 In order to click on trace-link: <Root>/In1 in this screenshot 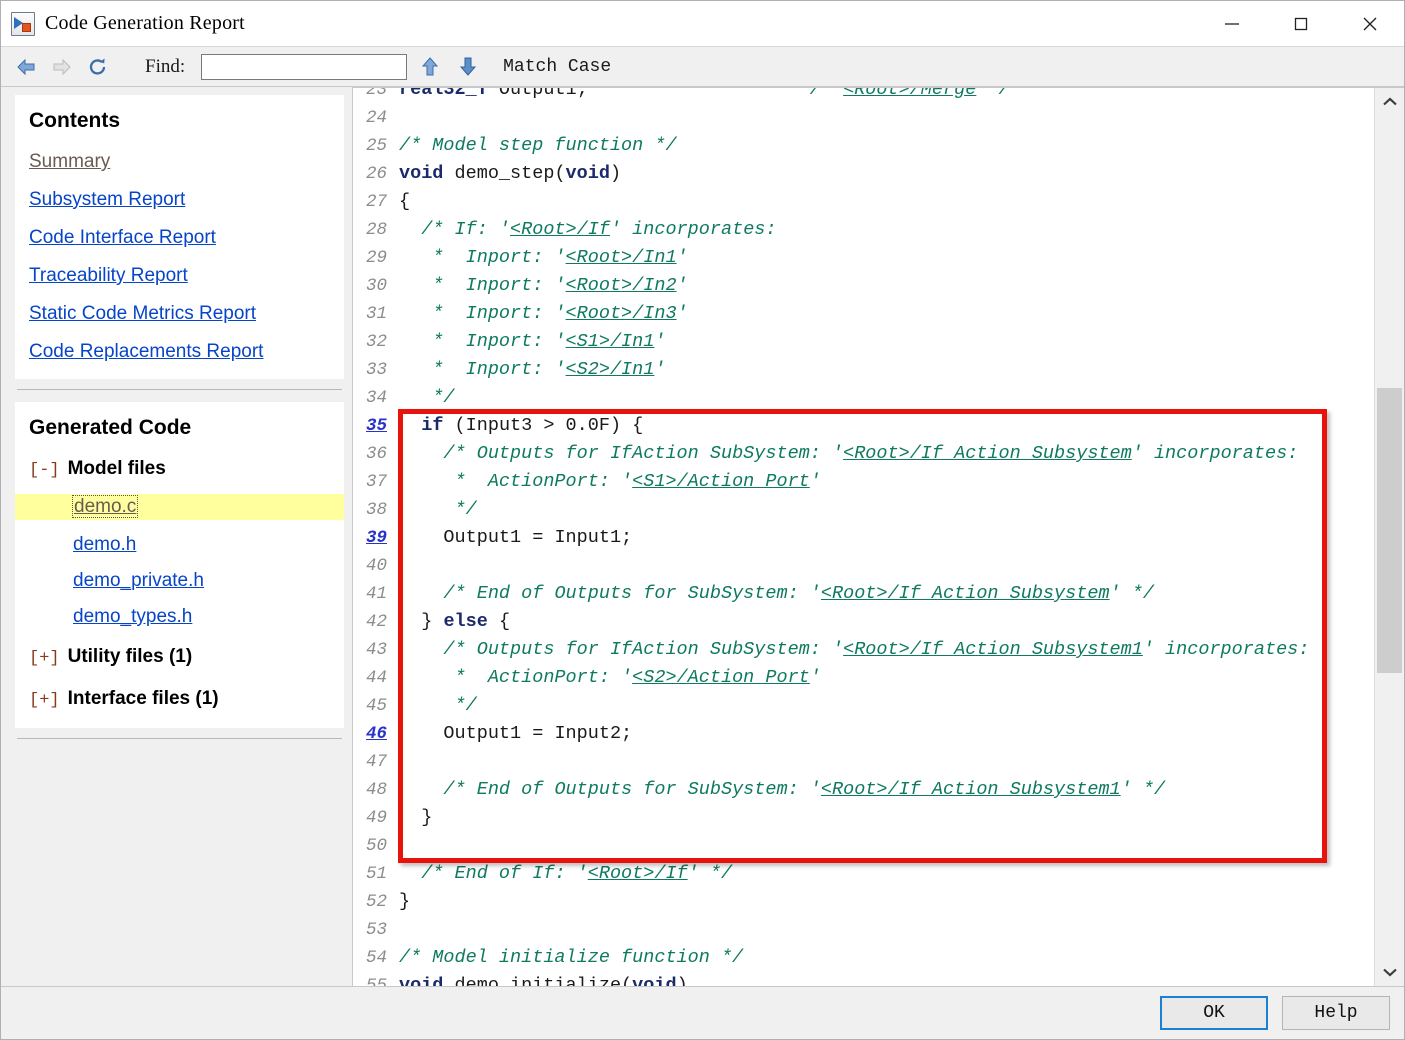, I will do `click(621, 257)`.